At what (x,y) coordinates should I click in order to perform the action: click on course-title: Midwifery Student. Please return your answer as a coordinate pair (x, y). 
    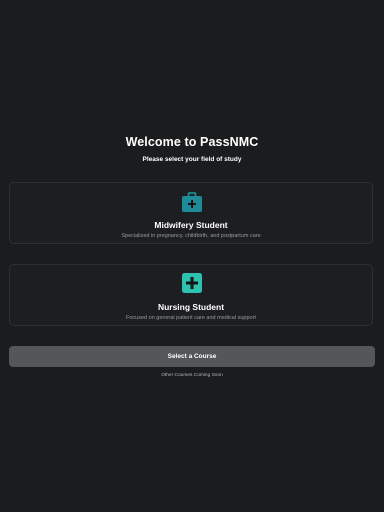
    Looking at the image, I should click on (191, 225).